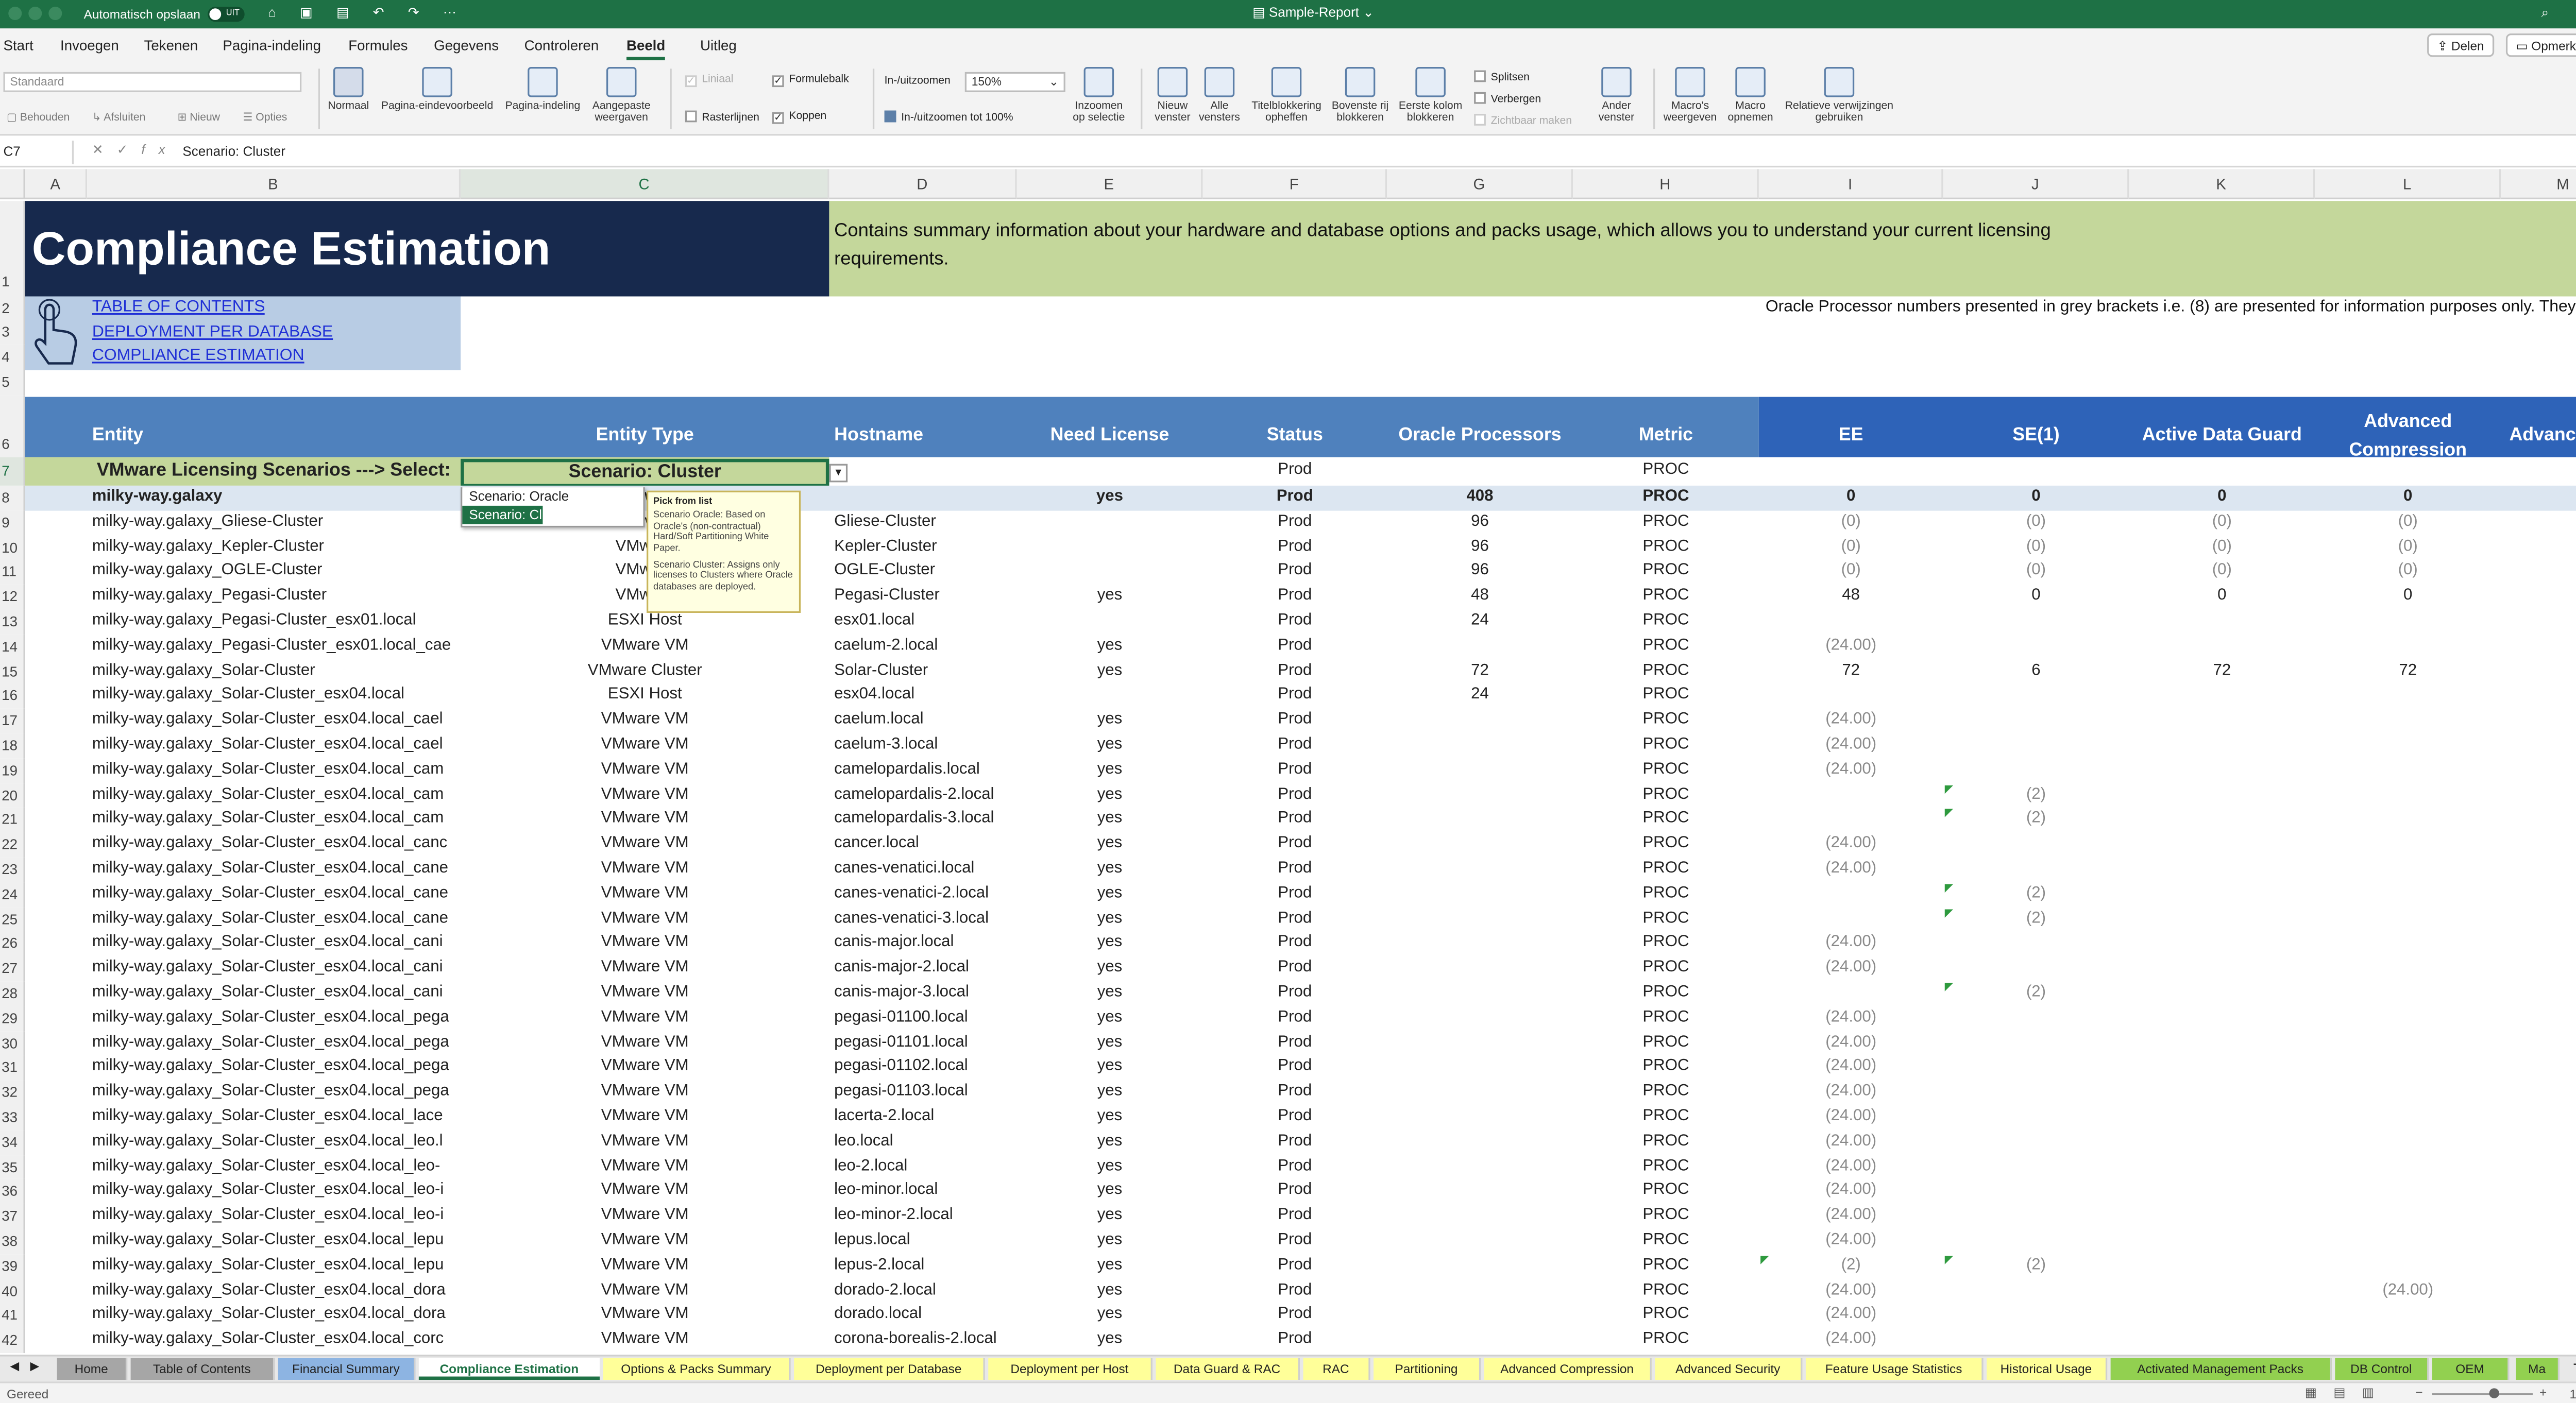  I want to click on tab-tekenen: Tekenen, so click(171, 45).